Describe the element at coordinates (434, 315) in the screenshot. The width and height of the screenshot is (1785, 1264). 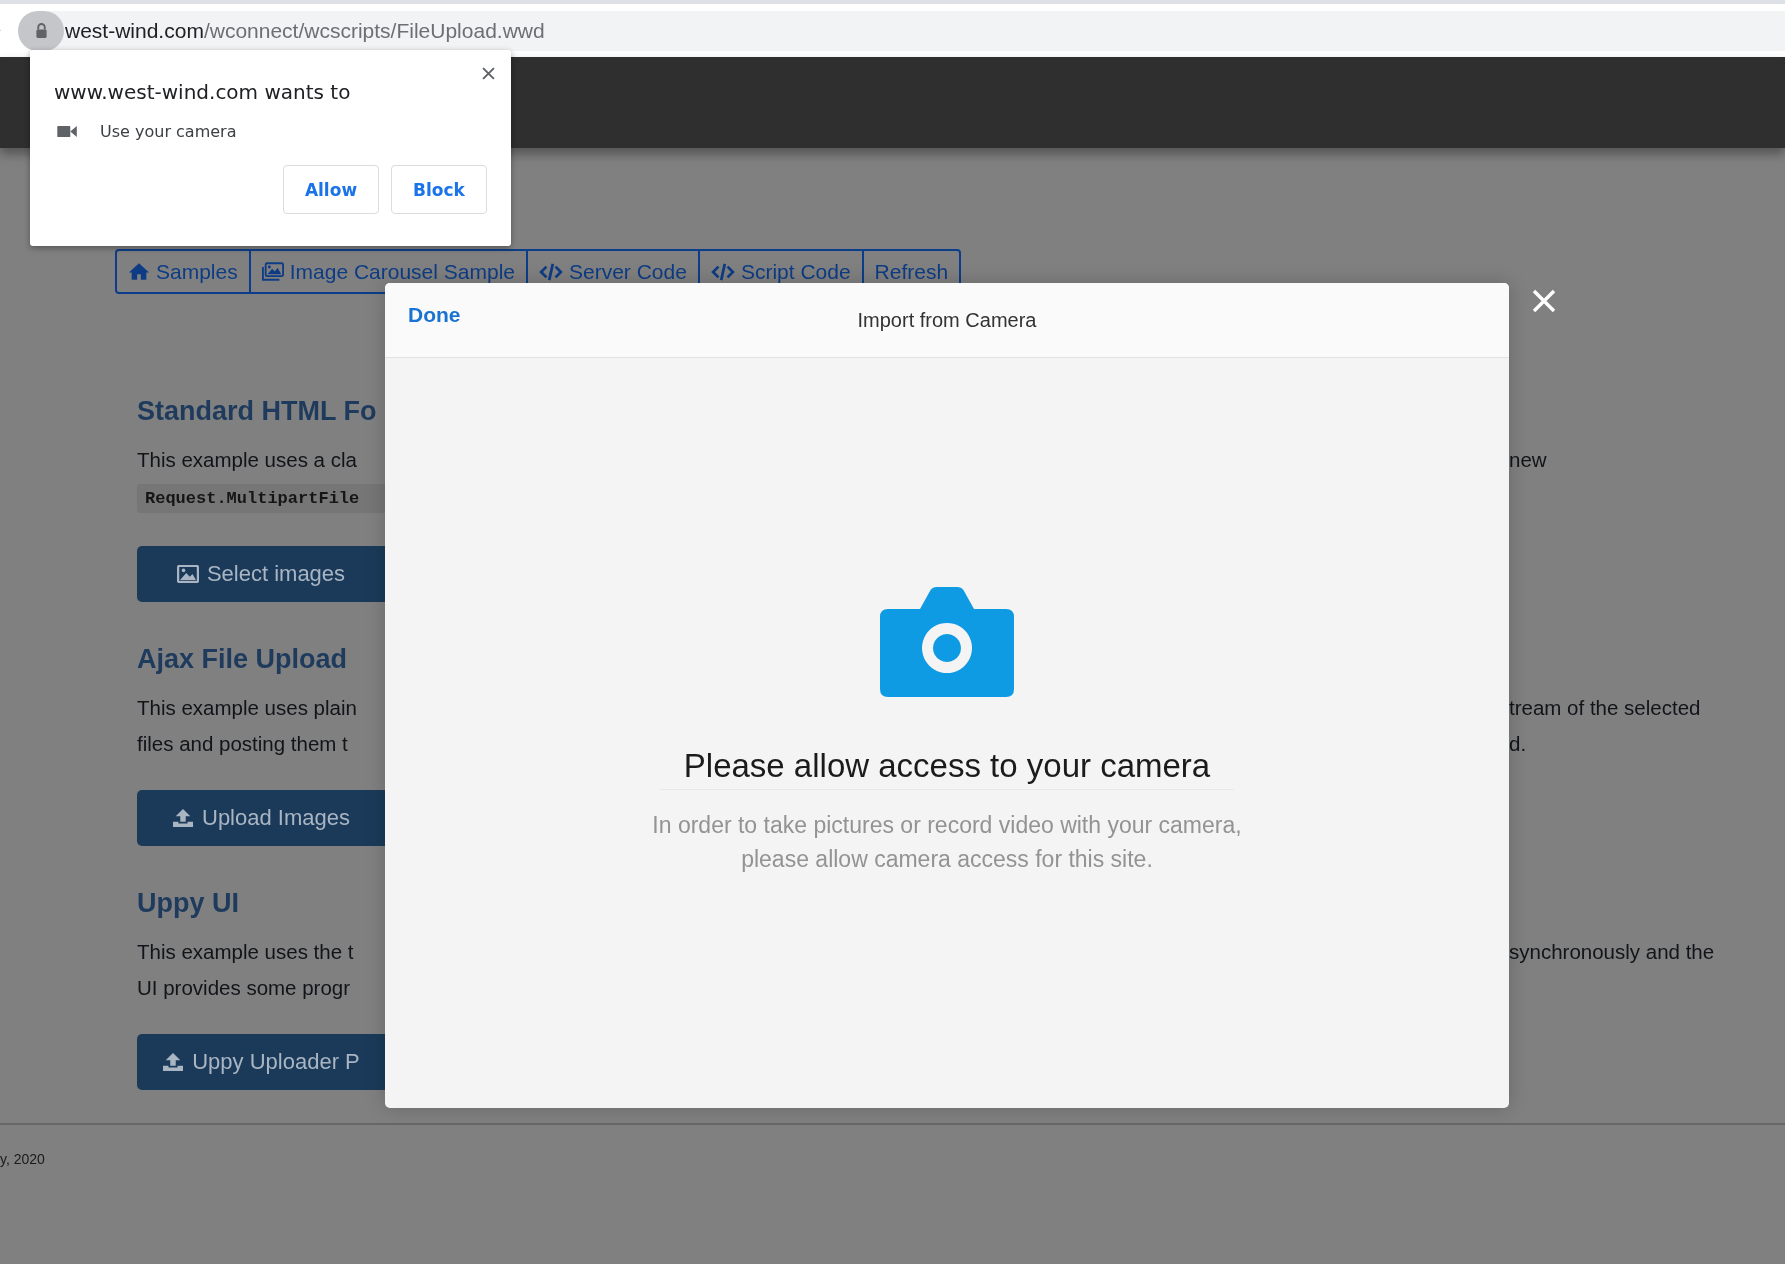
I see `done-button: Done` at that location.